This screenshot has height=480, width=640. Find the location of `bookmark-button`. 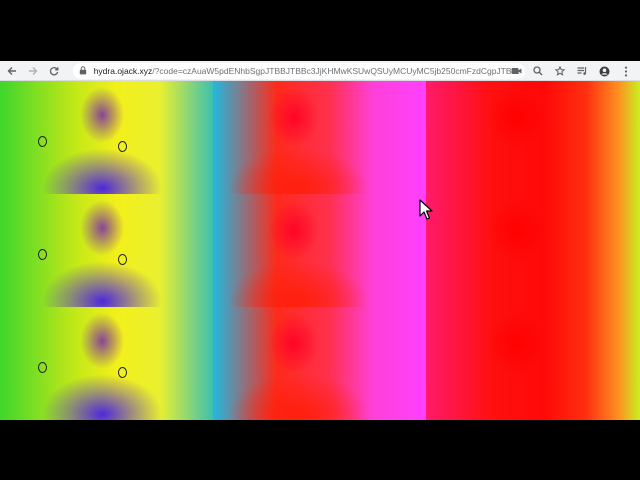

bookmark-button is located at coordinates (560, 71).